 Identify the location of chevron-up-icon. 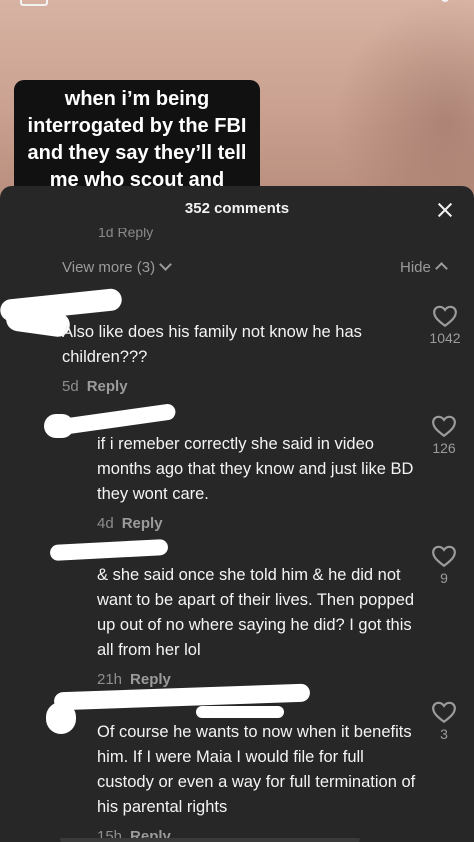
(441, 268).